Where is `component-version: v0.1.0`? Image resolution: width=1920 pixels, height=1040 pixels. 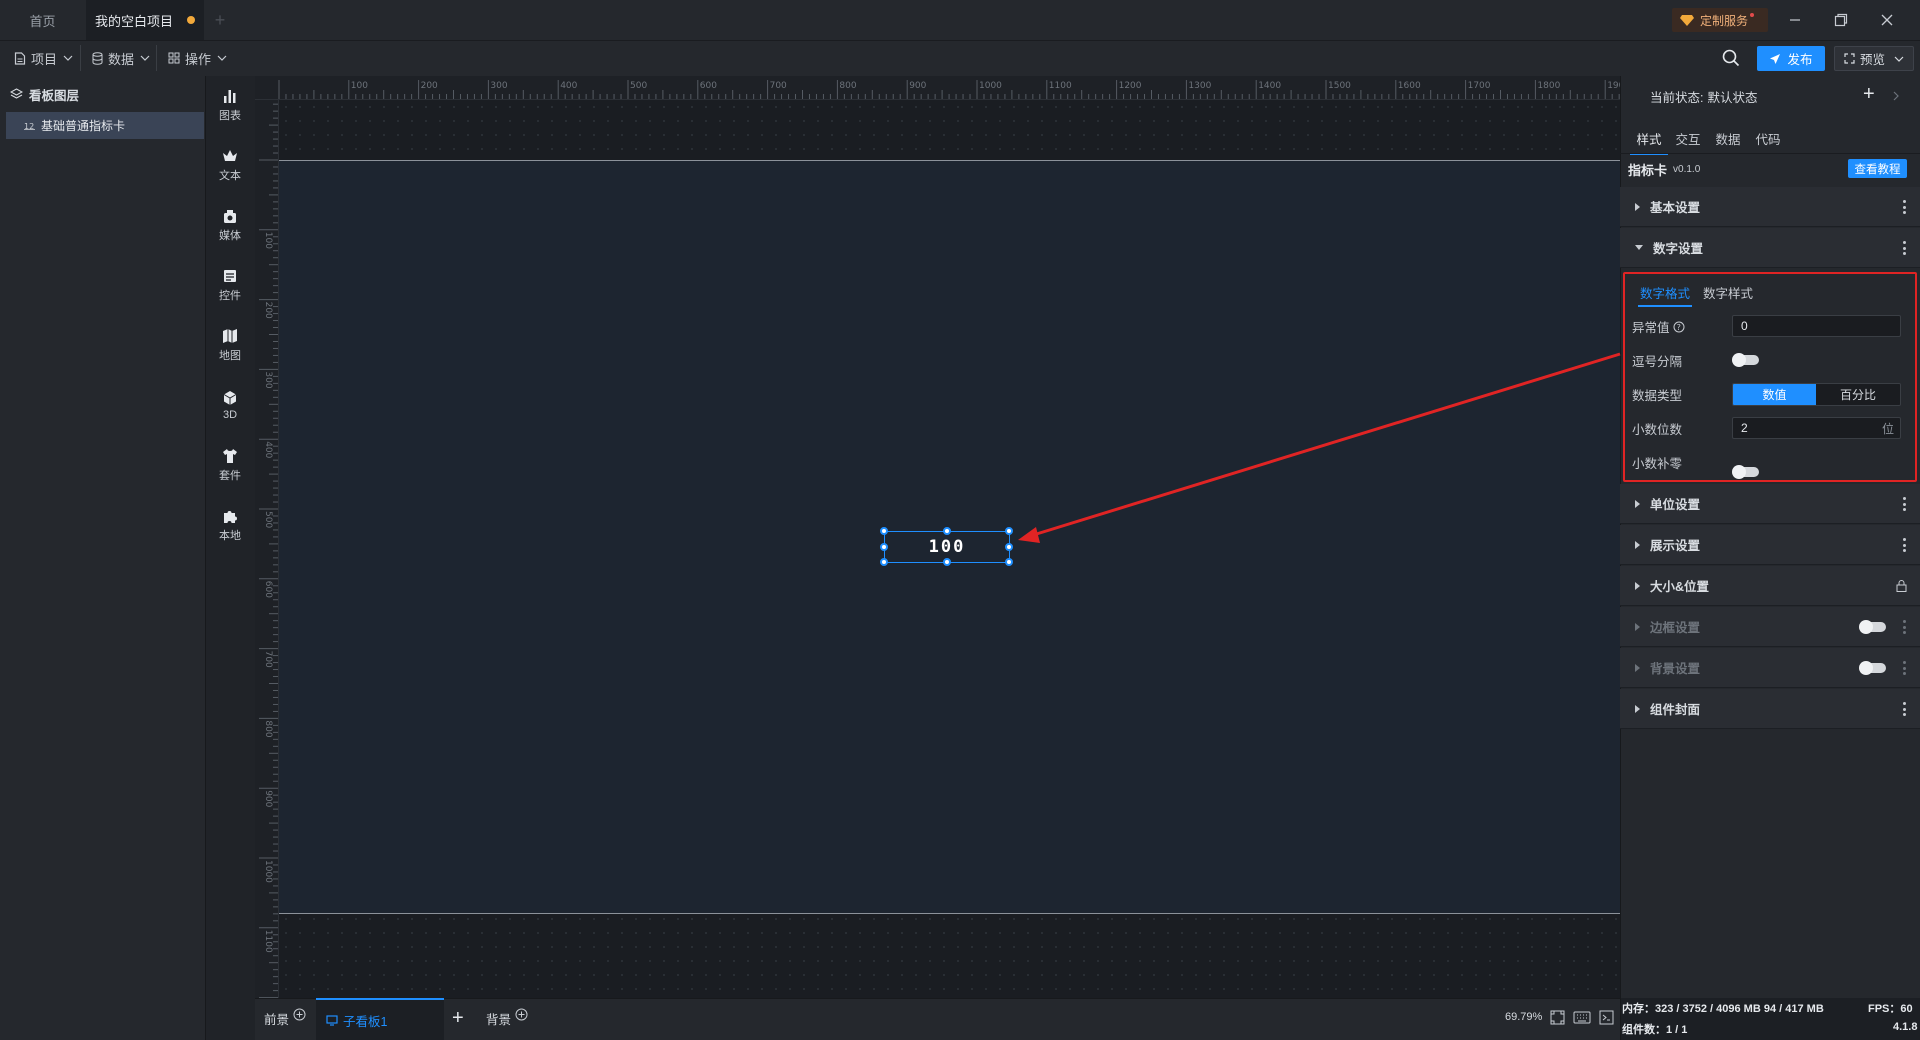 component-version: v0.1.0 is located at coordinates (1687, 169).